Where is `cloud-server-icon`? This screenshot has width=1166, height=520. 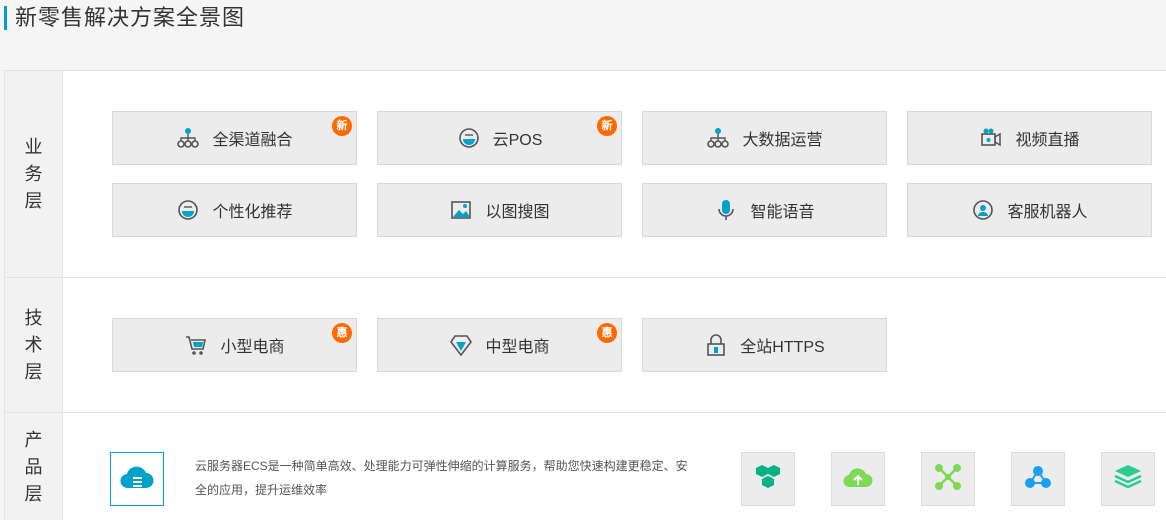 cloud-server-icon is located at coordinates (137, 479).